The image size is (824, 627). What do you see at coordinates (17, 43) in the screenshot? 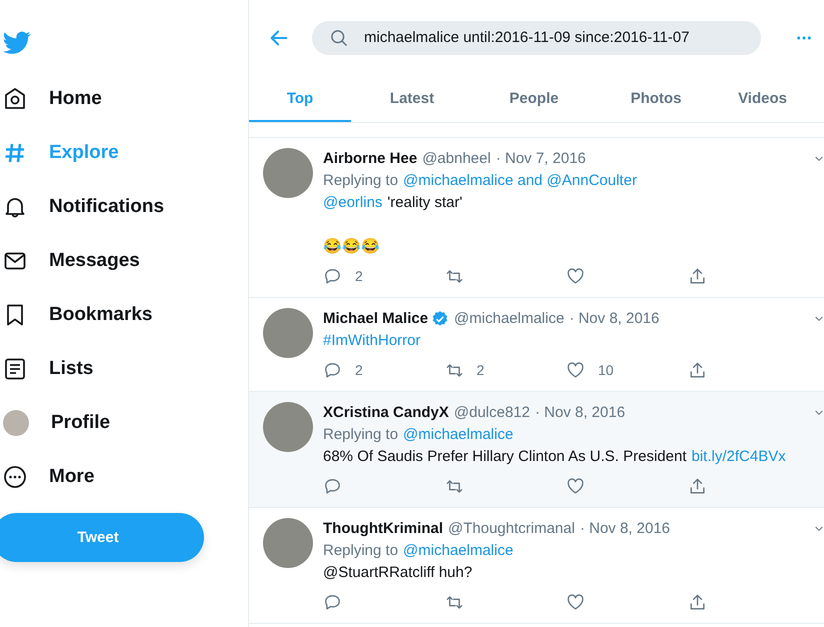
I see `bird-logo-icon` at bounding box center [17, 43].